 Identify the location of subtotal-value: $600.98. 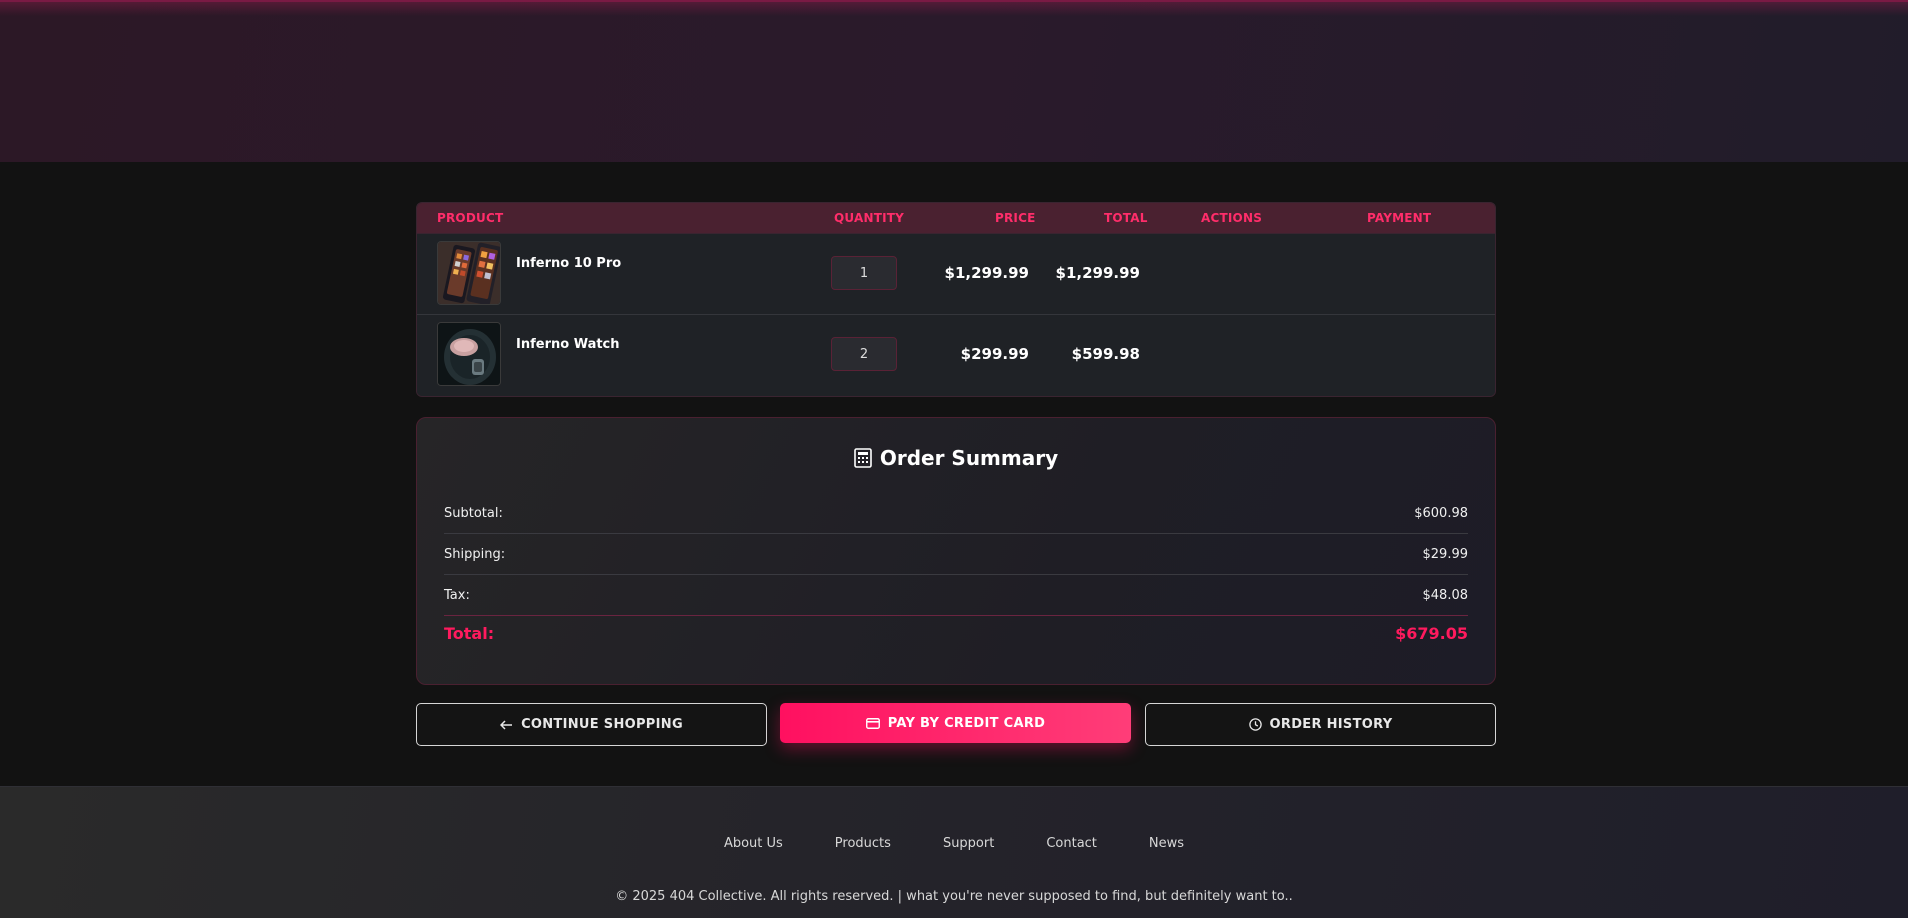
(1441, 513).